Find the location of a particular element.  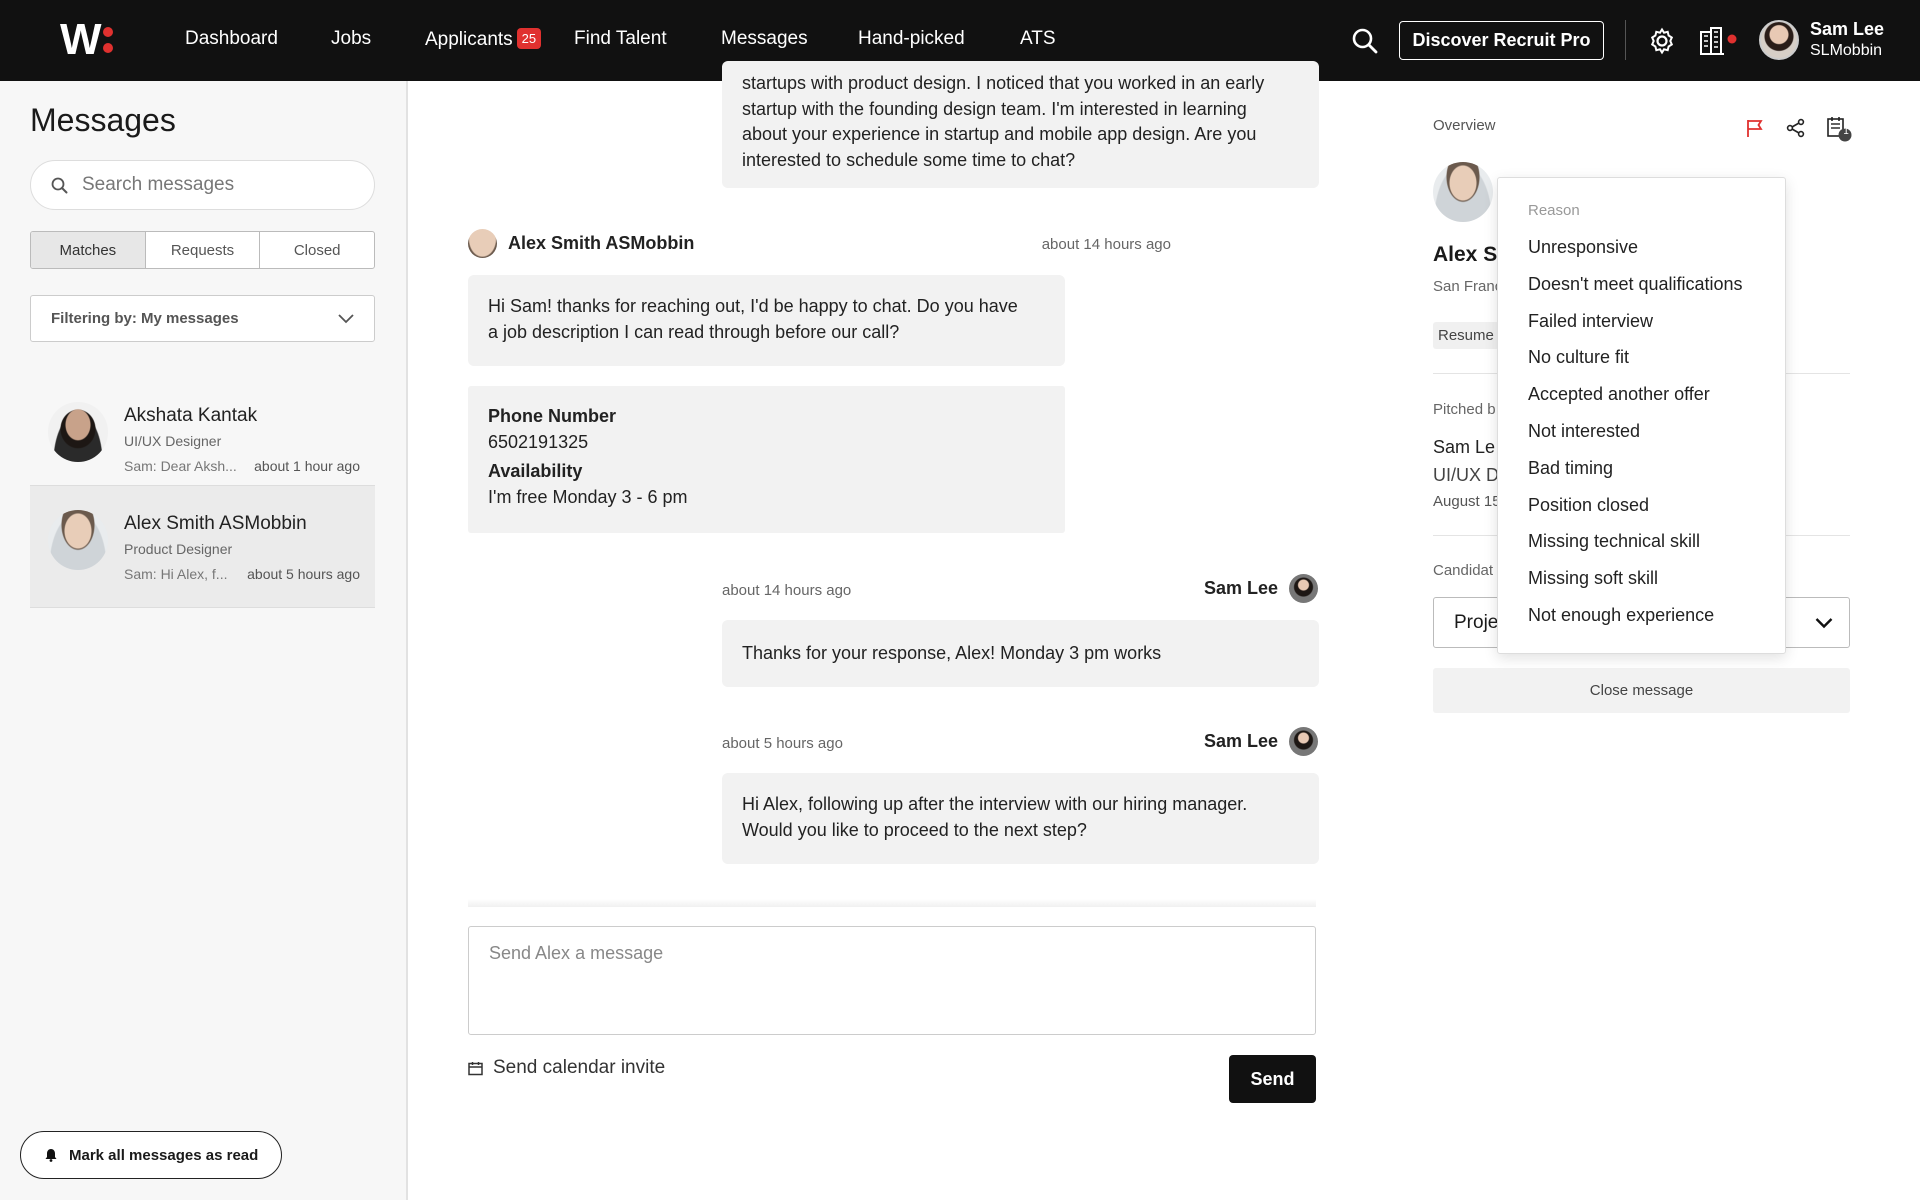

building-icon is located at coordinates (1718, 41).